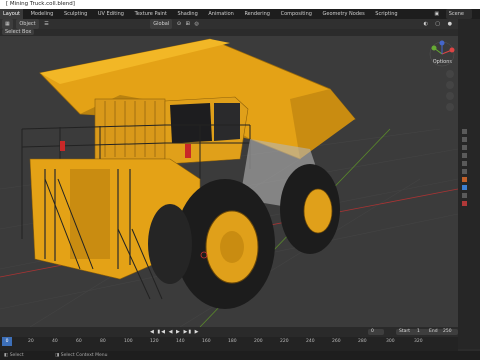 The height and width of the screenshot is (360, 480). Describe the element at coordinates (84, 355) in the screenshot. I see `status-context-text: Select Context Menu` at that location.